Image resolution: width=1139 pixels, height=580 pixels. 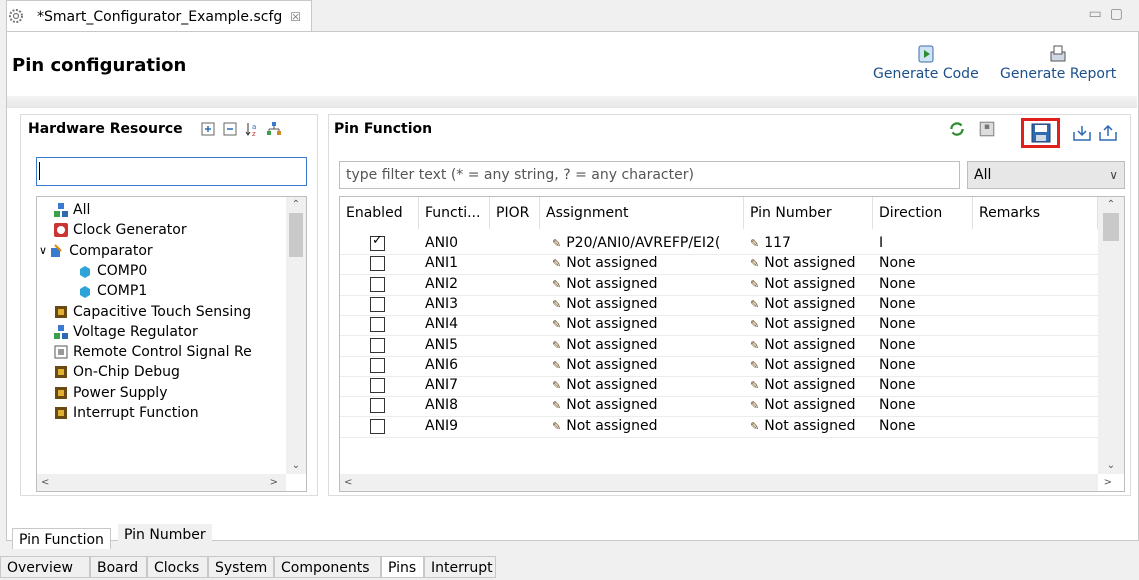 What do you see at coordinates (110, 393) in the screenshot?
I see `tree-item: Power Supply` at bounding box center [110, 393].